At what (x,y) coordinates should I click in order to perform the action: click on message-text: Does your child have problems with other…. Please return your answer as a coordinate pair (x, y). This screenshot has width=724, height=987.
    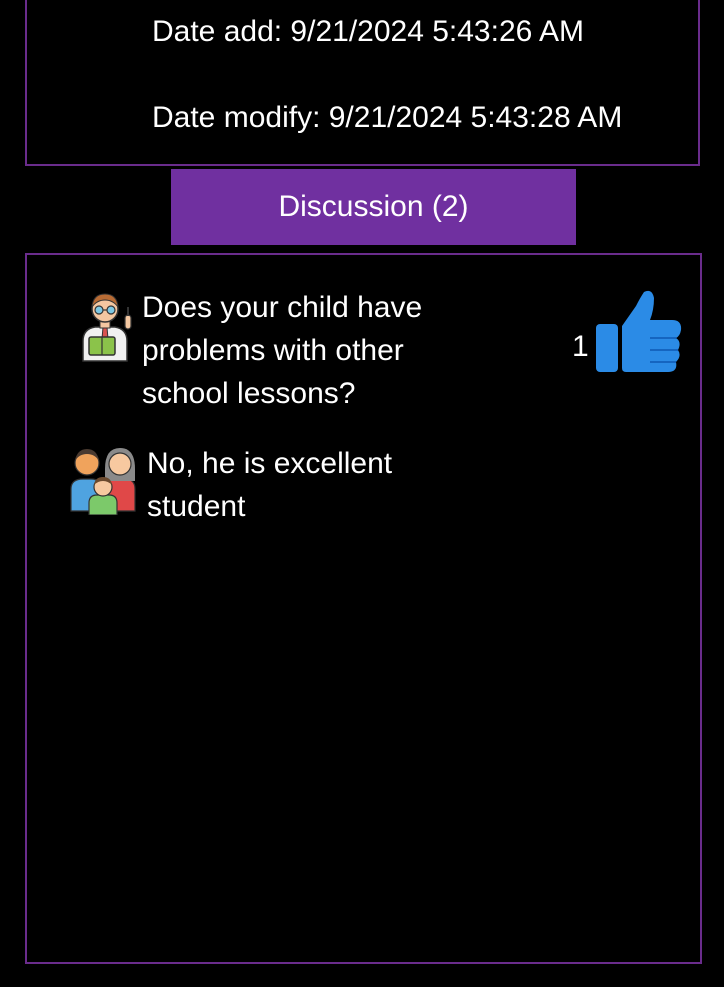
    Looking at the image, I should click on (282, 350).